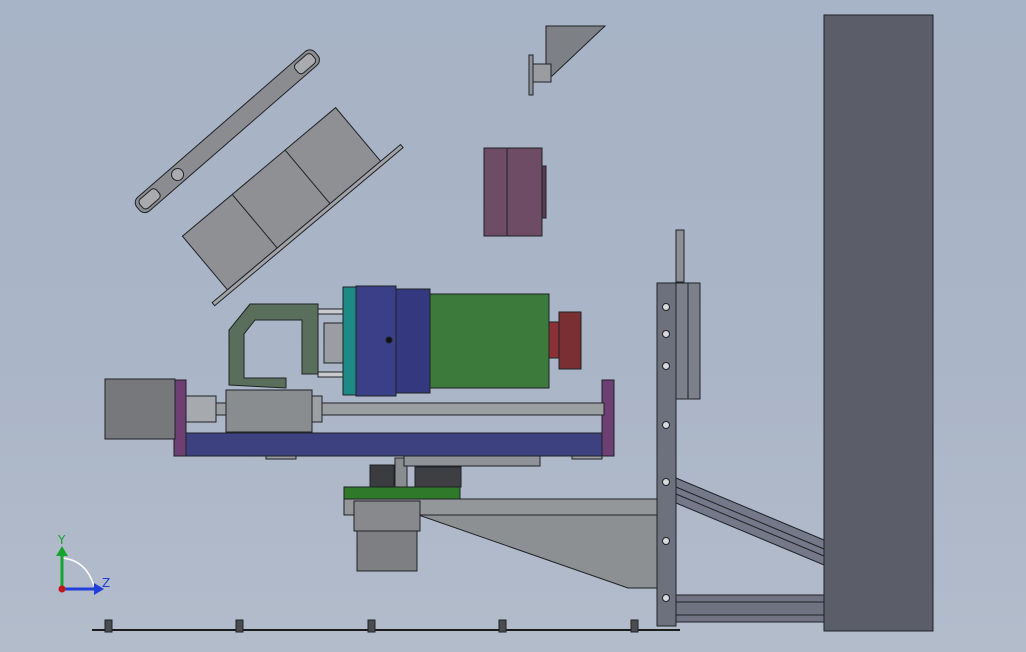 The height and width of the screenshot is (652, 1026). What do you see at coordinates (273, 346) in the screenshot?
I see `c-bracket` at bounding box center [273, 346].